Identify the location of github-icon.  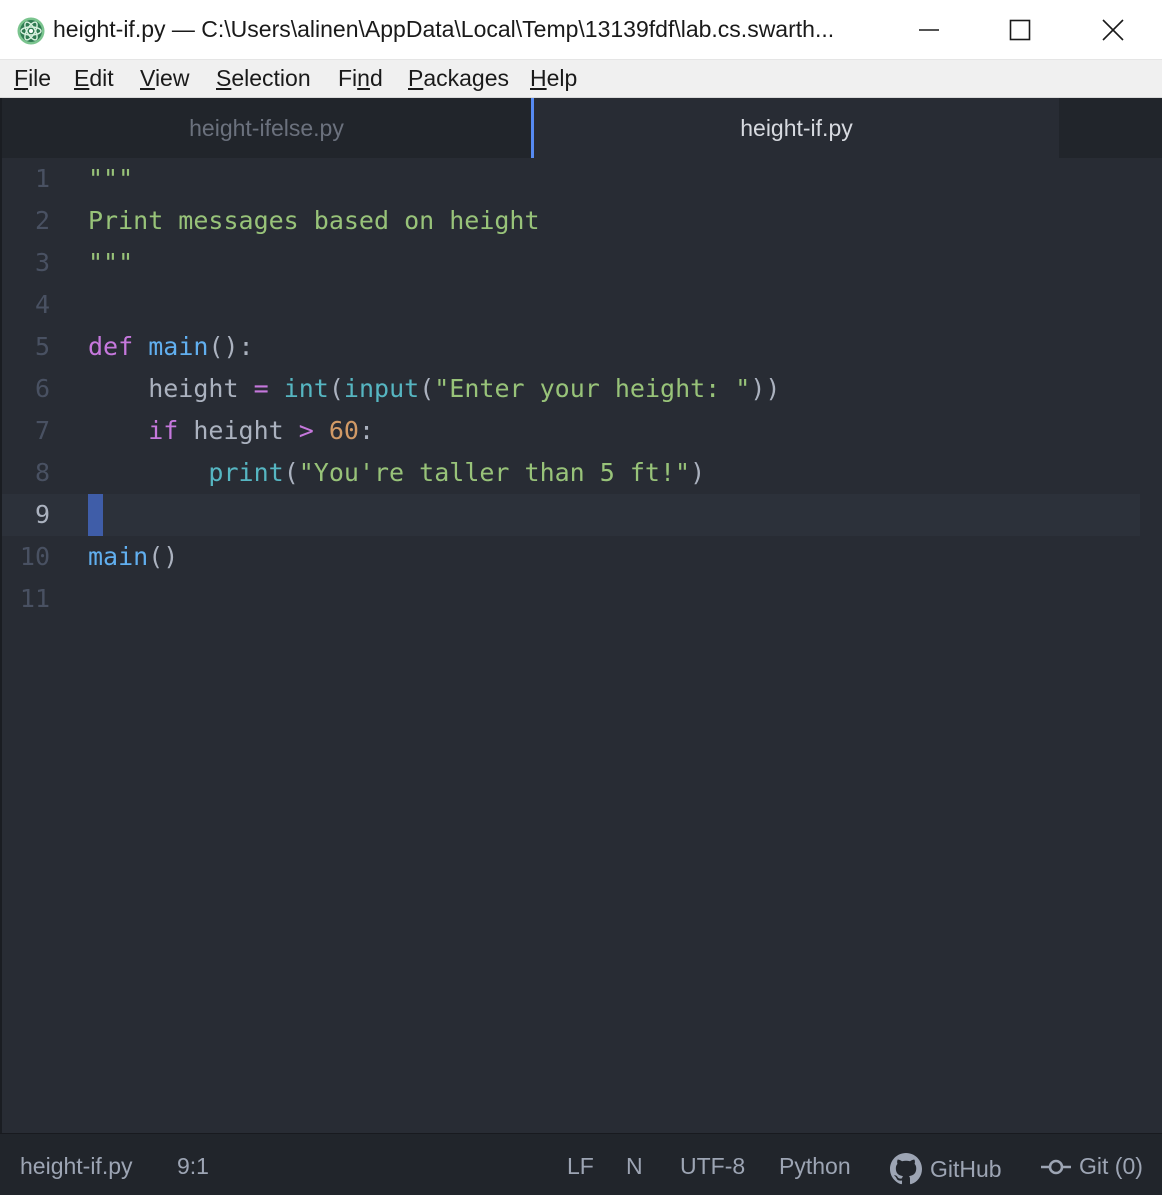
(906, 1169).